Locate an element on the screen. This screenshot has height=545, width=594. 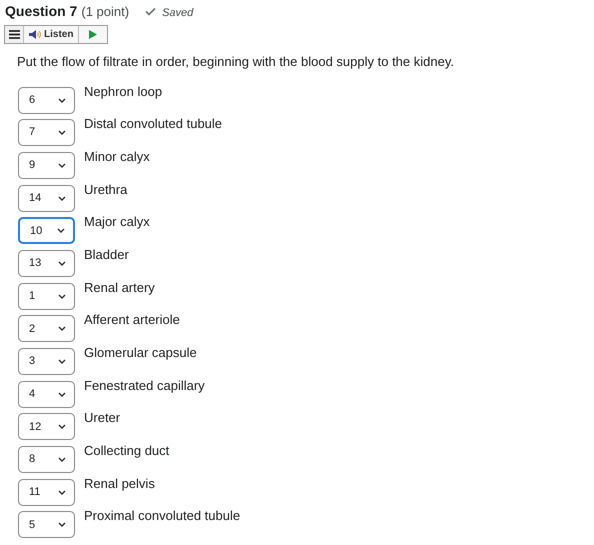
item-label: Afferent arteriole is located at coordinates (132, 321).